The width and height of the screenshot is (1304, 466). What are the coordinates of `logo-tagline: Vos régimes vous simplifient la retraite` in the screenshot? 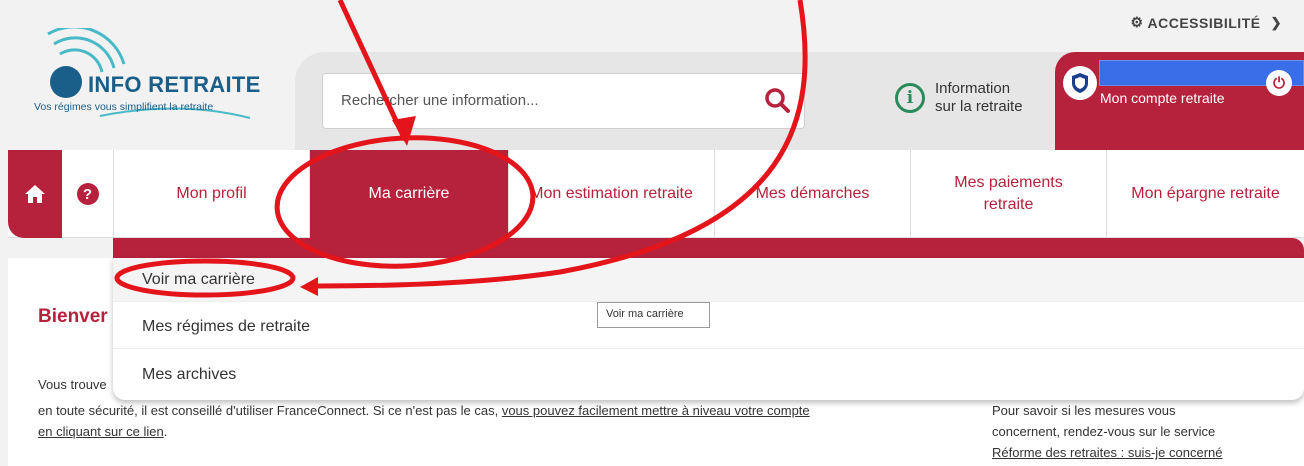 It's located at (124, 107).